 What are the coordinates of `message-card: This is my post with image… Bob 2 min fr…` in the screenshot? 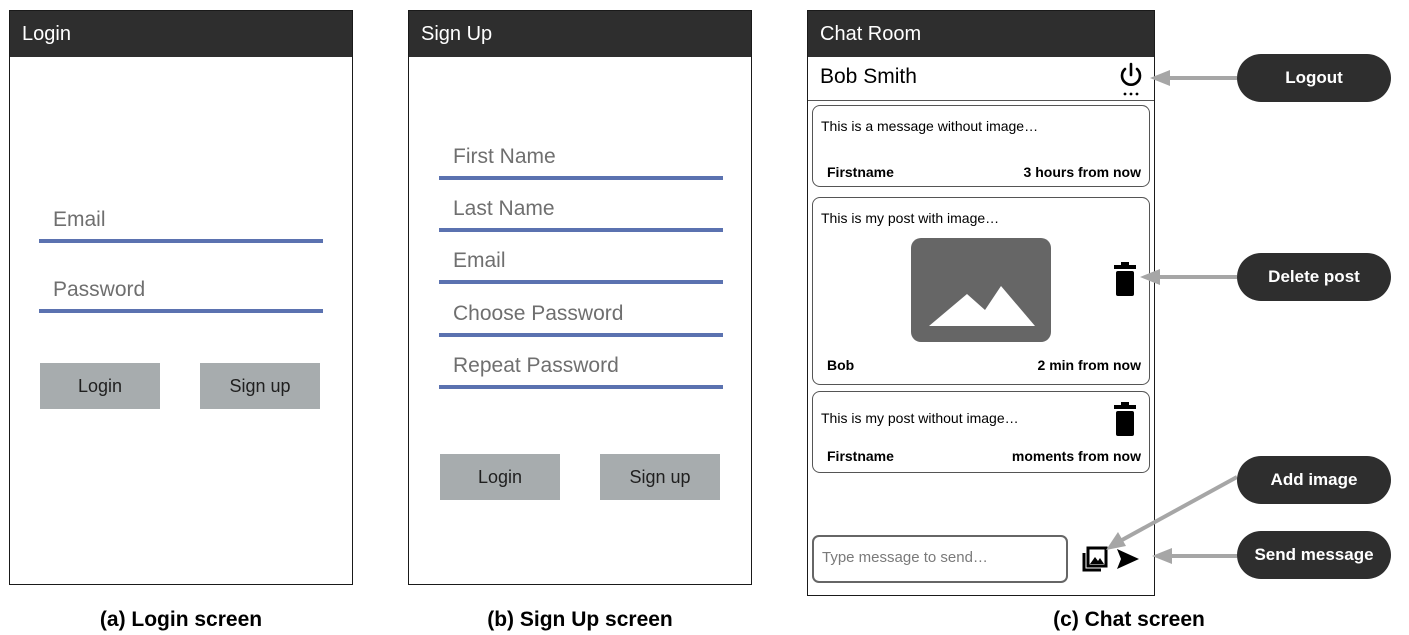 It's located at (981, 291).